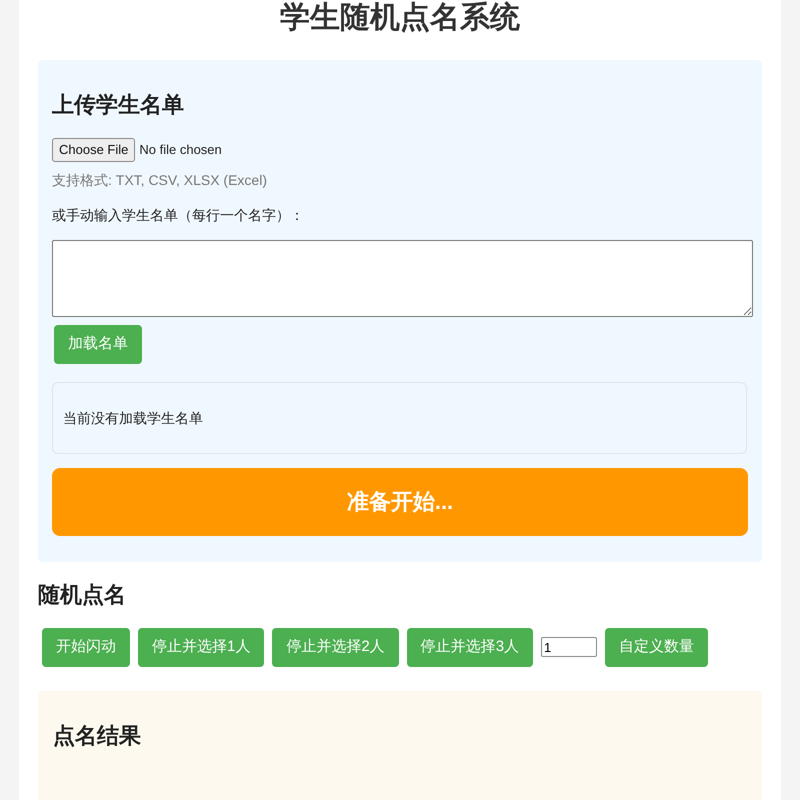 This screenshot has width=800, height=800. I want to click on start-flash-button: 开始闪动, so click(86, 647).